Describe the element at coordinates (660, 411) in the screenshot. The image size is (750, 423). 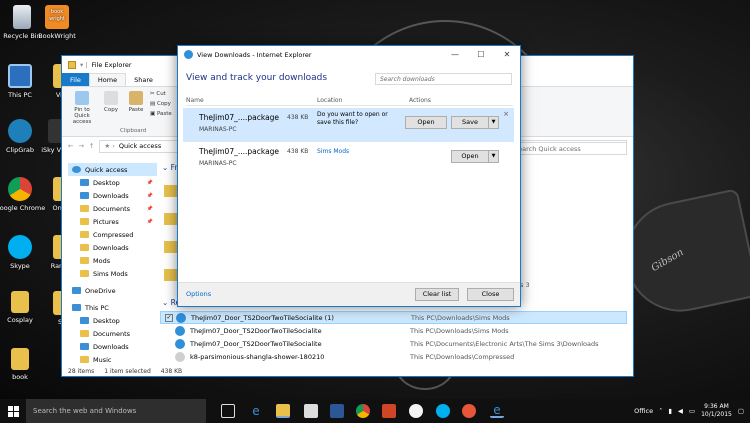
I see `chevron-up-icon: ˄` at that location.